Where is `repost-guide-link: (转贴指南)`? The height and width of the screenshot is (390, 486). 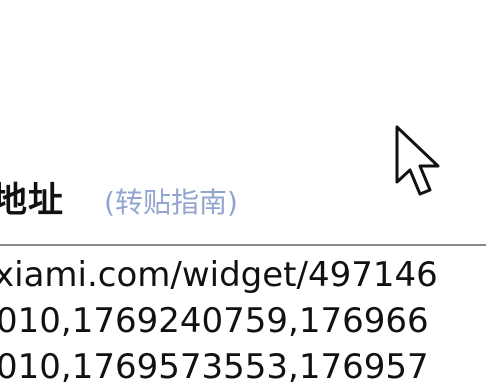 repost-guide-link: (转贴指南) is located at coordinates (171, 201).